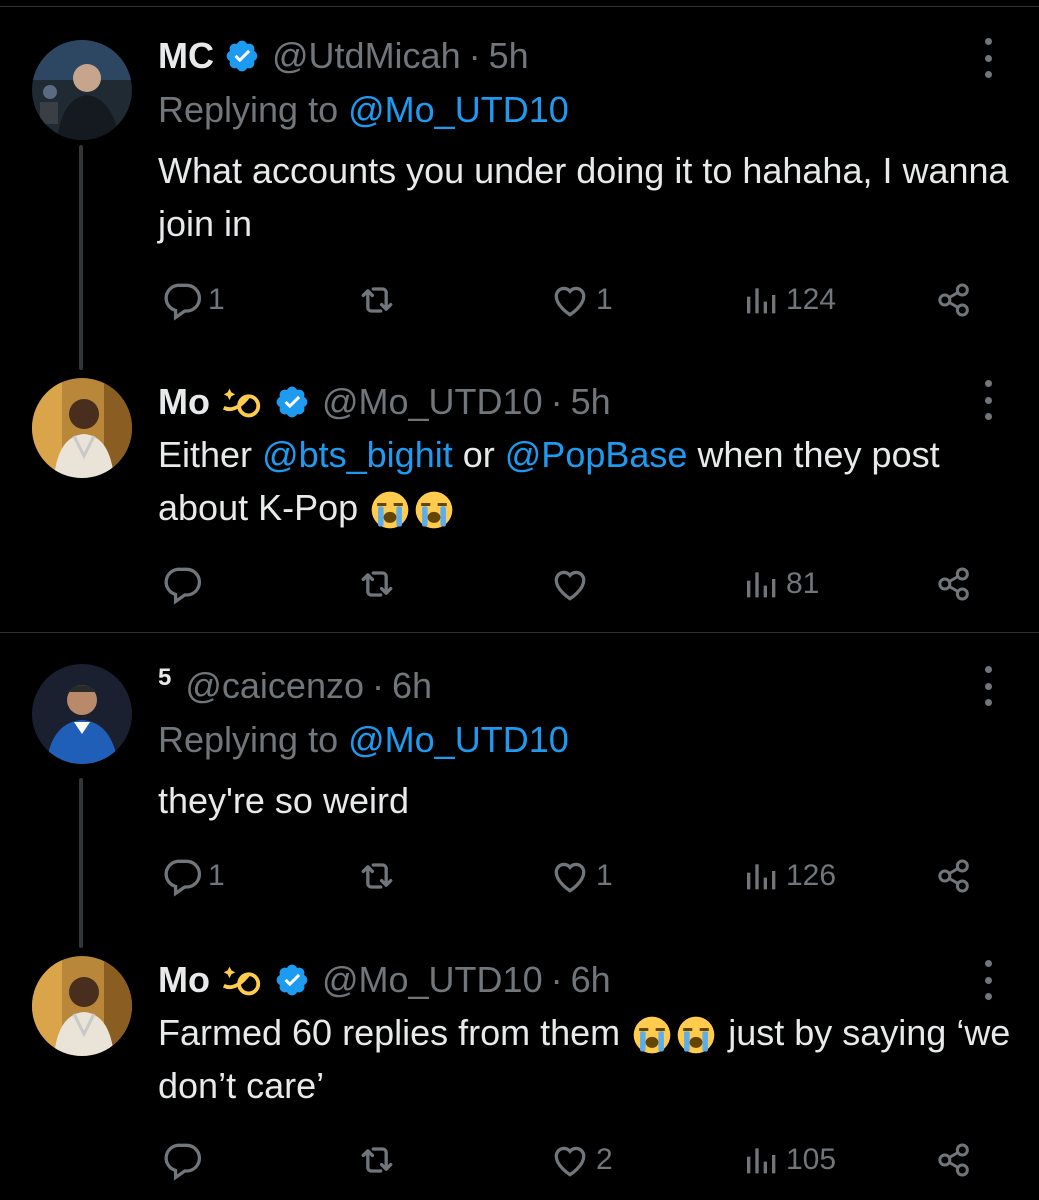 The height and width of the screenshot is (1200, 1039). Describe the element at coordinates (519, 632) in the screenshot. I see `conversation-divider` at that location.